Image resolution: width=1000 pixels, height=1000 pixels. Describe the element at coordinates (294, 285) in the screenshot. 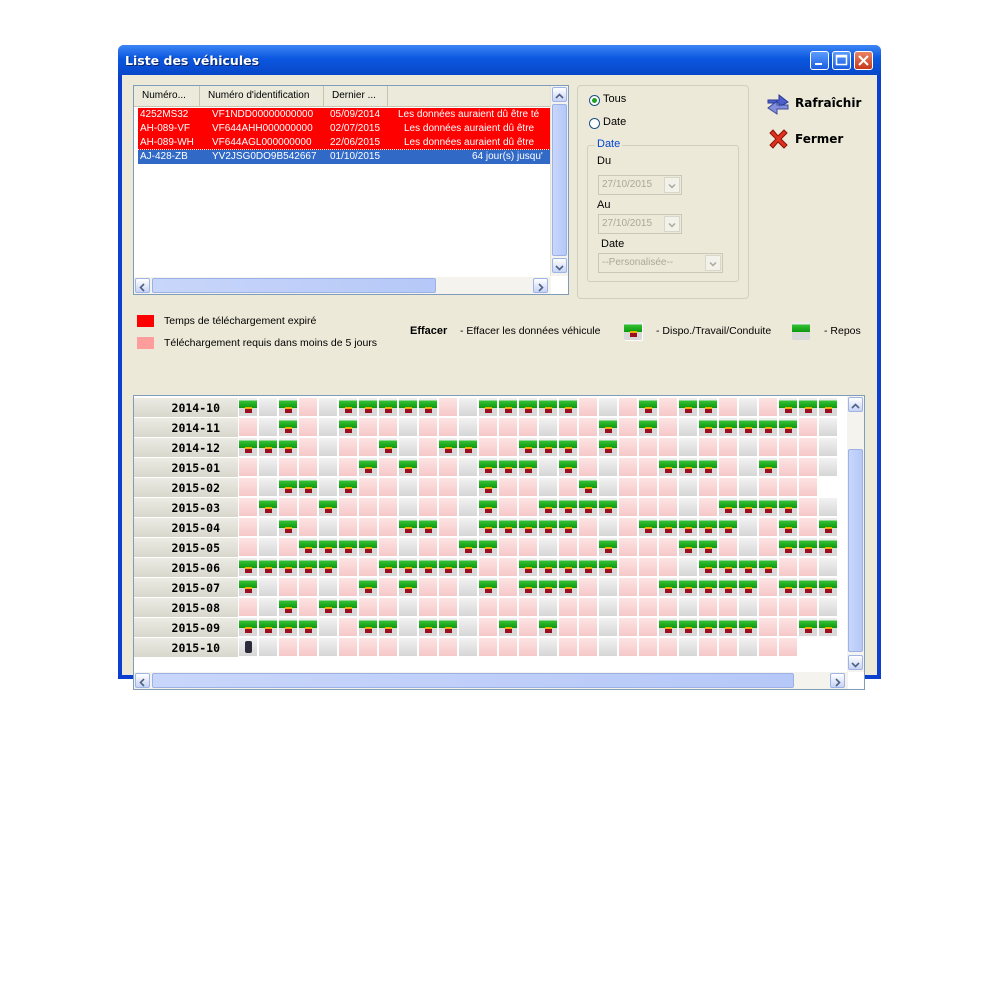

I see `scroll-thumb` at that location.